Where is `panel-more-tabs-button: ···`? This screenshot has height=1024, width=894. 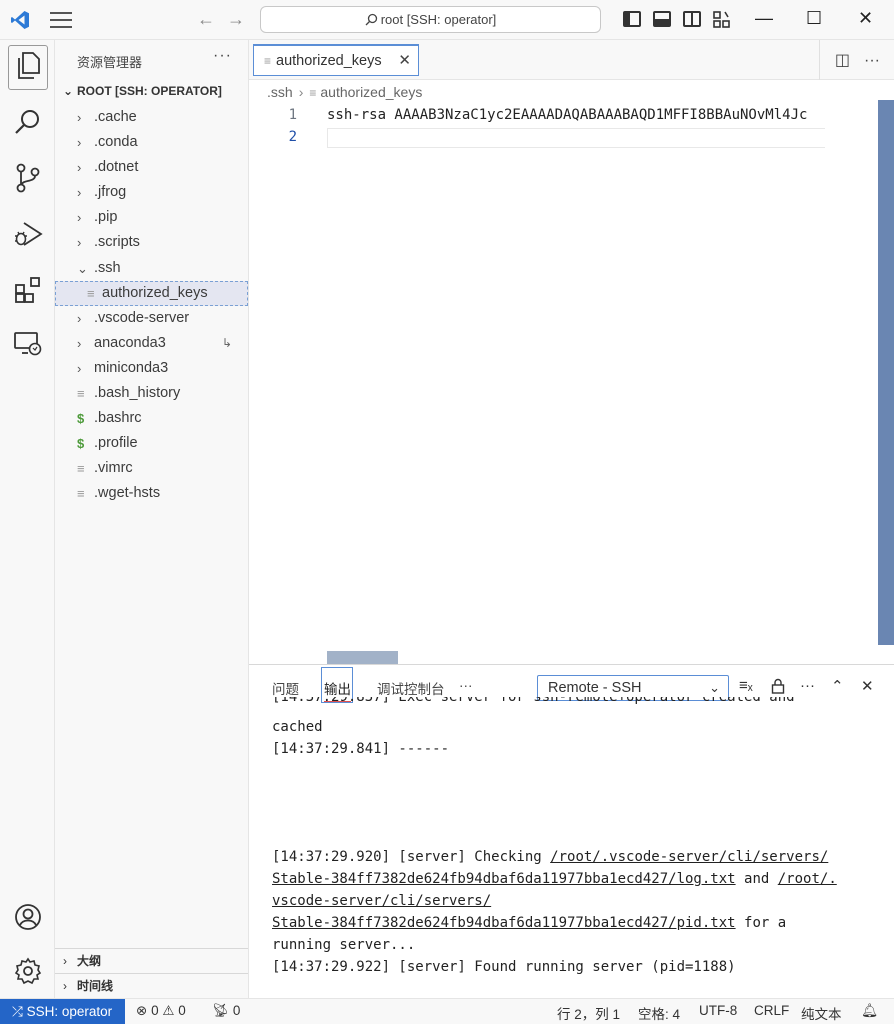 panel-more-tabs-button: ··· is located at coordinates (466, 685).